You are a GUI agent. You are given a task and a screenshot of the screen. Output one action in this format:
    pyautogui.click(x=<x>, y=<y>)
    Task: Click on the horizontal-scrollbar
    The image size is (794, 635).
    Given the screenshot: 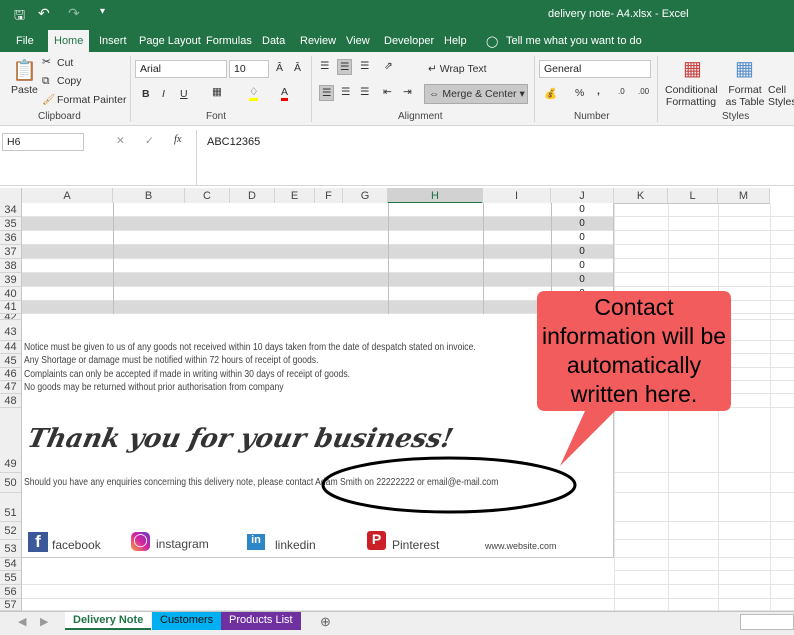 What is the action you would take?
    pyautogui.click(x=767, y=622)
    